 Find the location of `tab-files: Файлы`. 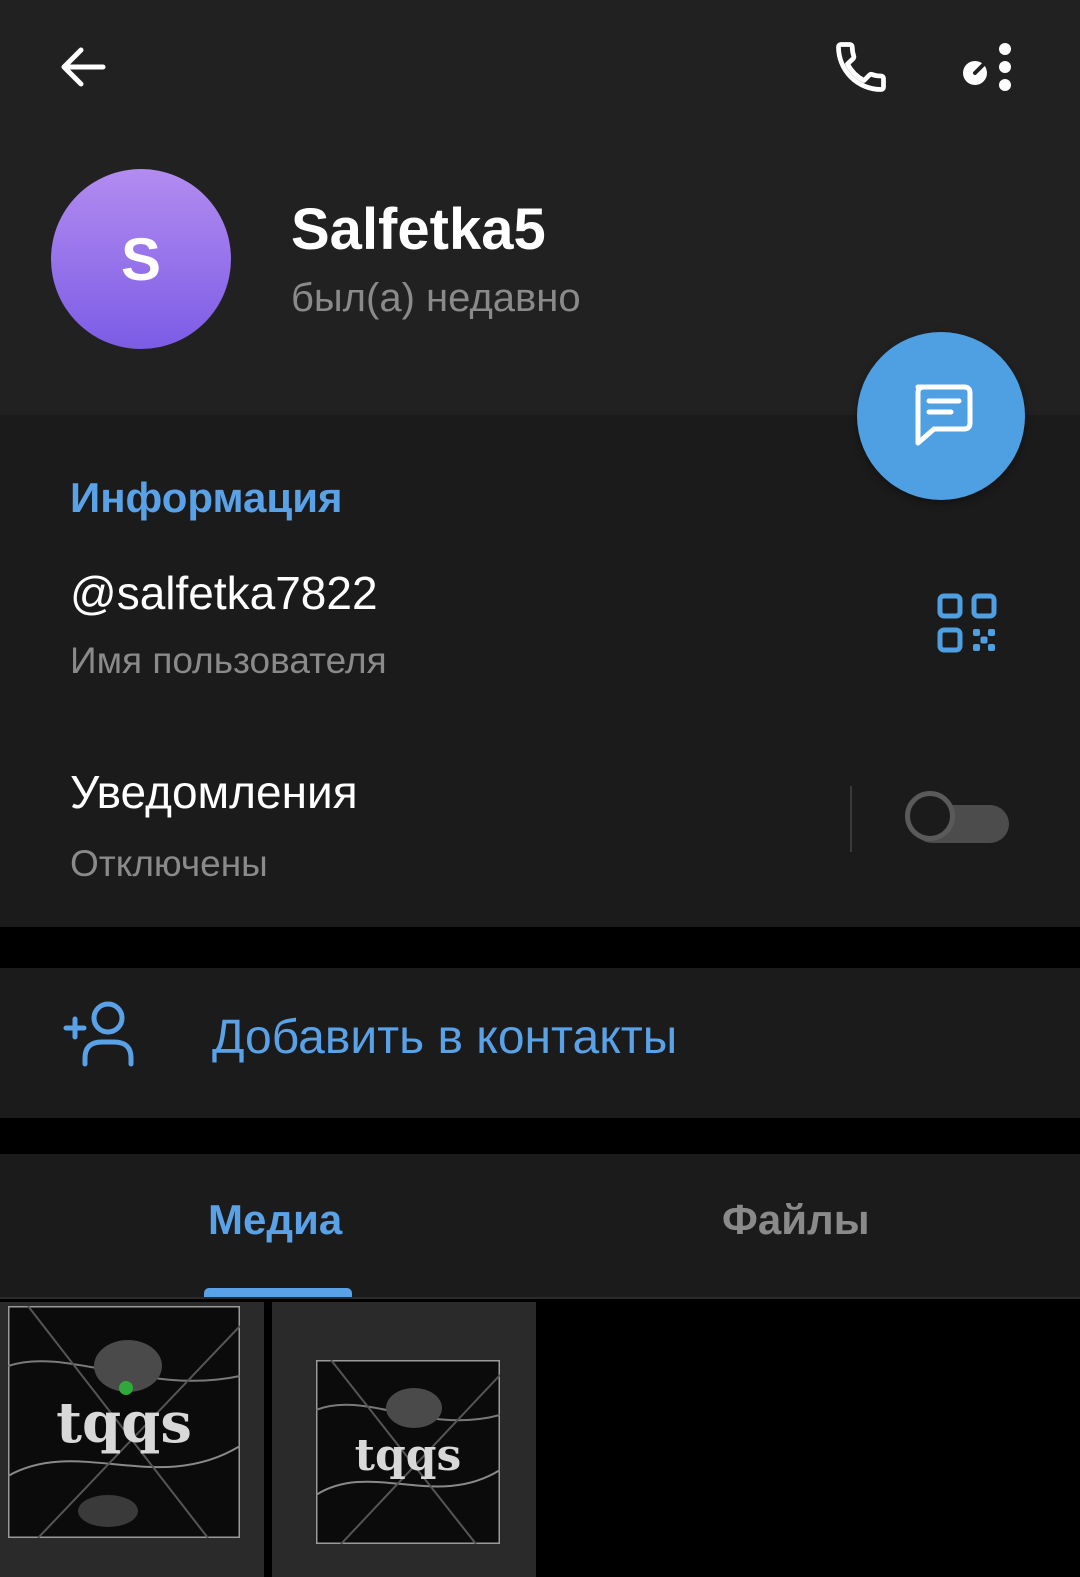

tab-files: Файлы is located at coordinates (796, 1220).